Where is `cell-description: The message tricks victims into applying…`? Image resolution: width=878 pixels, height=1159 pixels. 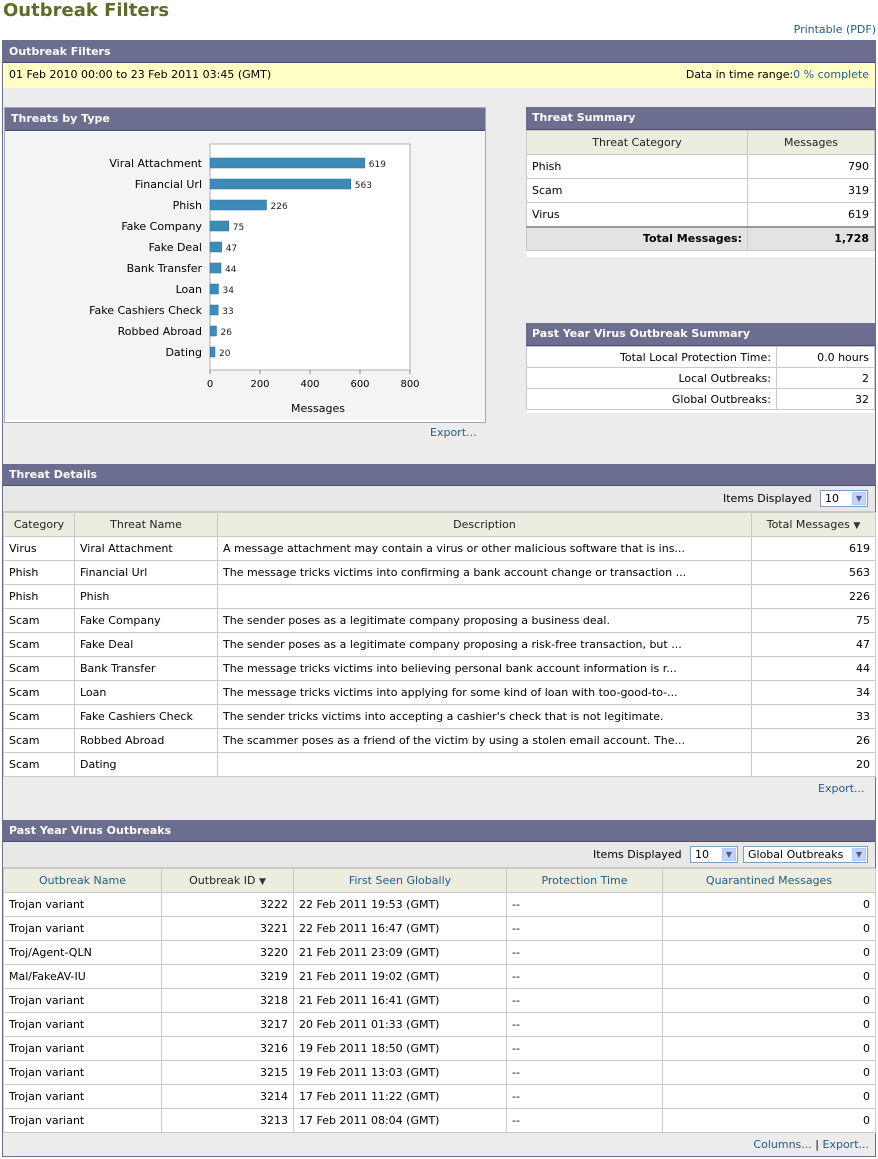 cell-description: The message tricks victims into applying… is located at coordinates (484, 692).